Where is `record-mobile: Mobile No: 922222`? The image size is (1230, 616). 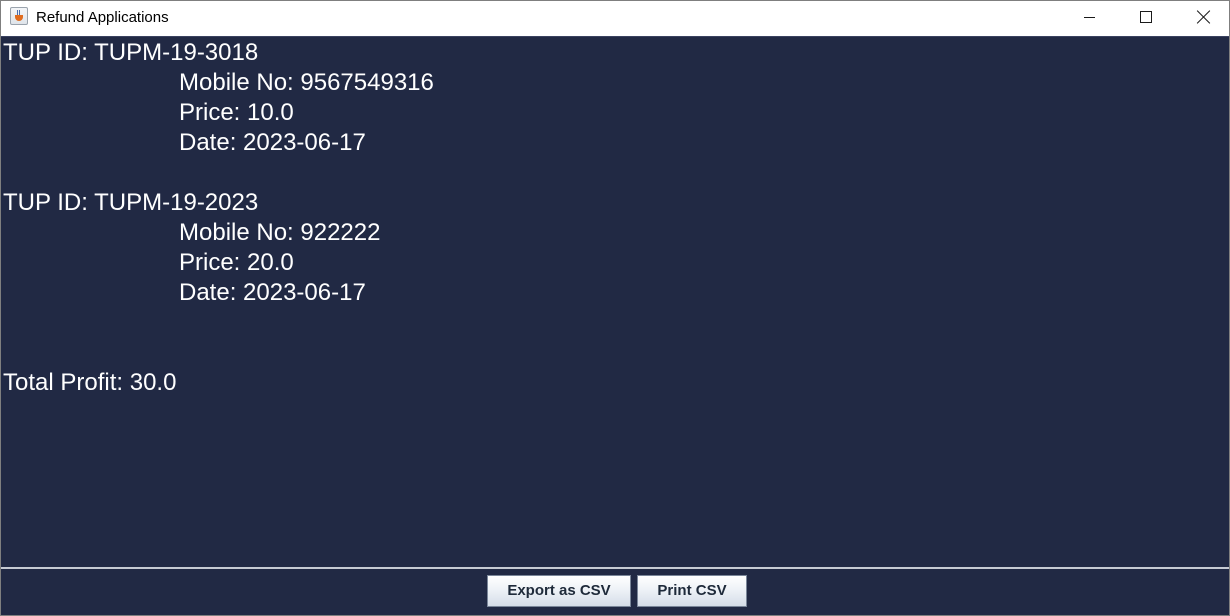
record-mobile: Mobile No: 922222 is located at coordinates (280, 232).